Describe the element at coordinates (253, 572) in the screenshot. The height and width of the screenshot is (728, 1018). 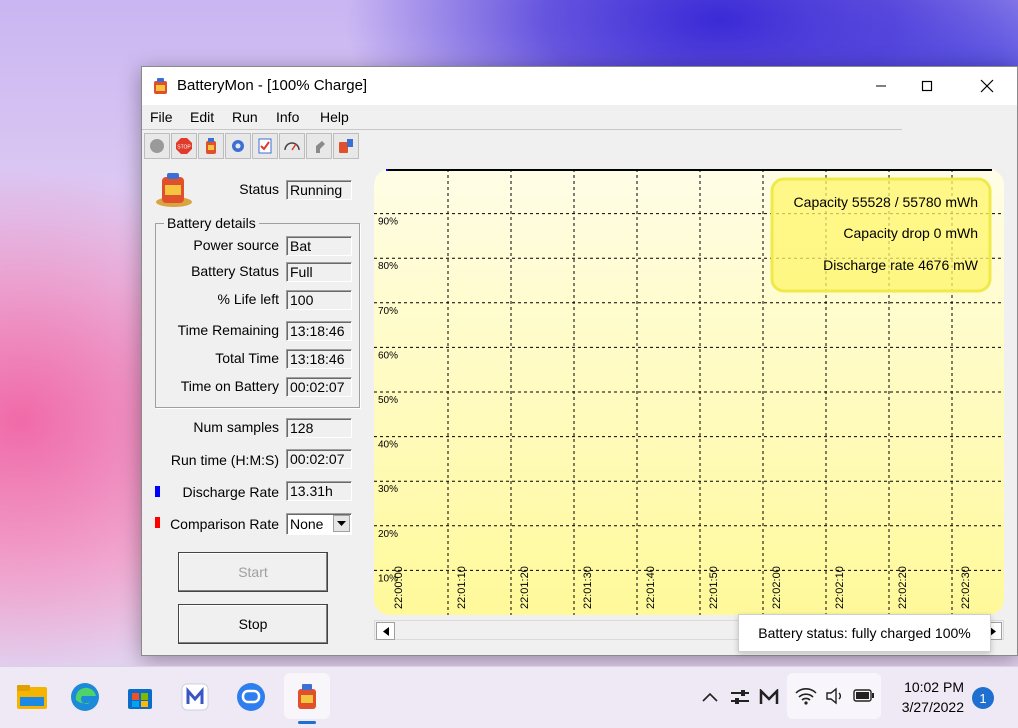
I see `start-button: Start` at that location.